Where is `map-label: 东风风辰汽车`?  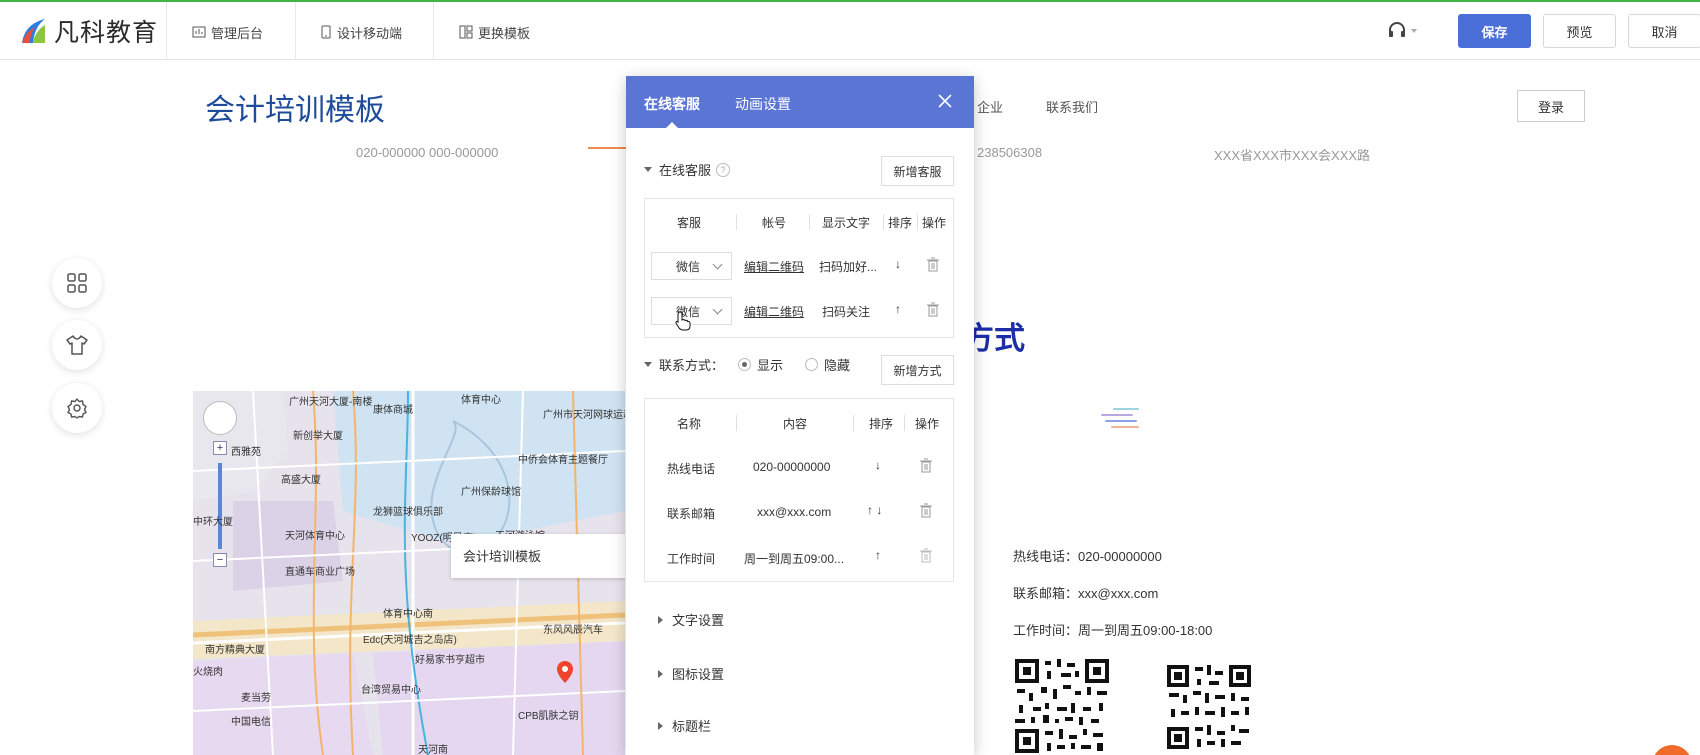
map-label: 东风风辰汽车 is located at coordinates (573, 630).